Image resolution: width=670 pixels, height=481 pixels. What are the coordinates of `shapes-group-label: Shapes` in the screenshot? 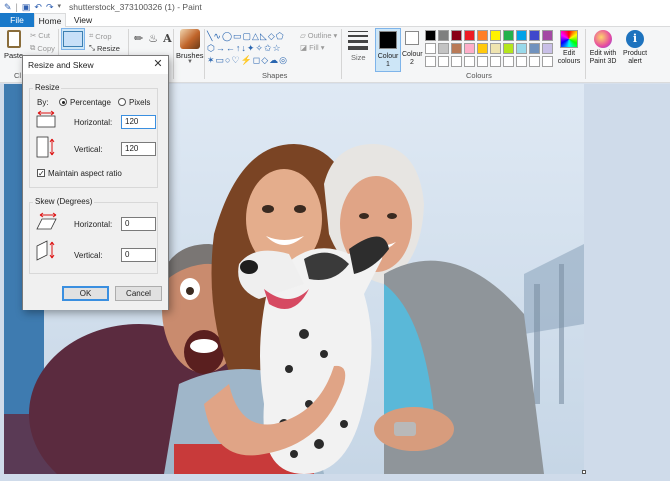 It's located at (275, 75).